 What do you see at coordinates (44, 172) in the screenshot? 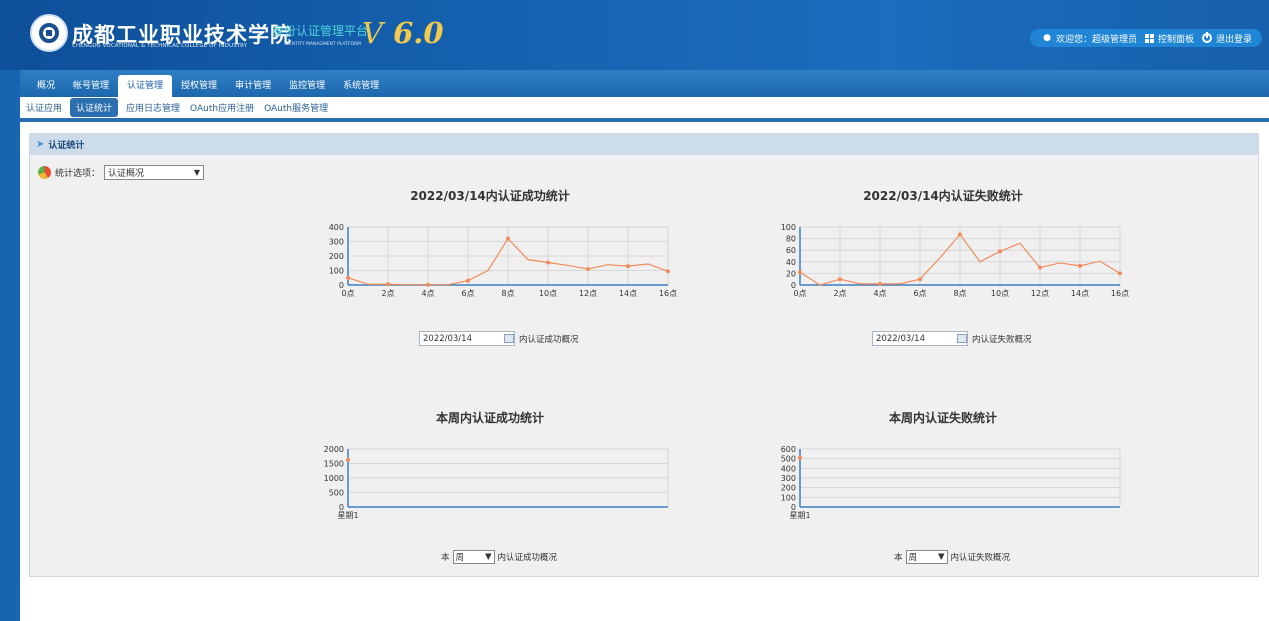
I see `pie-chart-icon` at bounding box center [44, 172].